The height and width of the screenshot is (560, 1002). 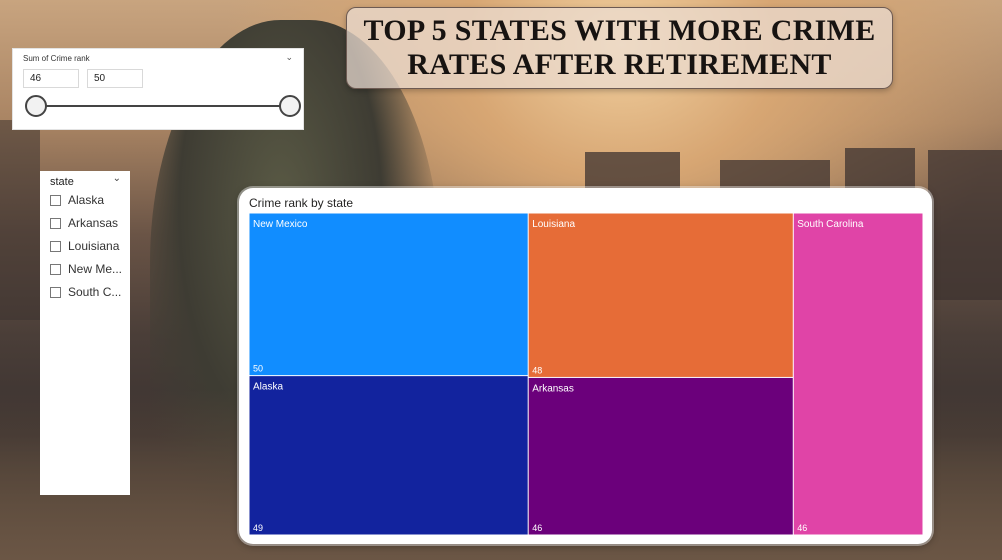 I want to click on state-slicer-item: Alaska, so click(x=89, y=200).